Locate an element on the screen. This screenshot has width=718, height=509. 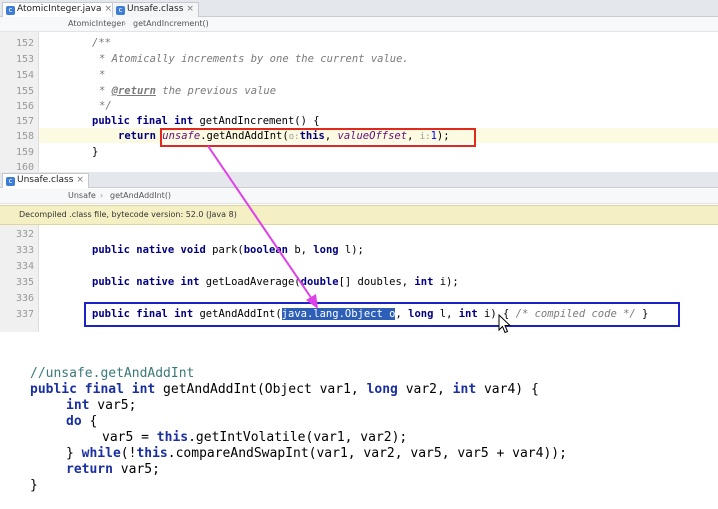
method-signature: getAndIncrement() { is located at coordinates (256, 121).